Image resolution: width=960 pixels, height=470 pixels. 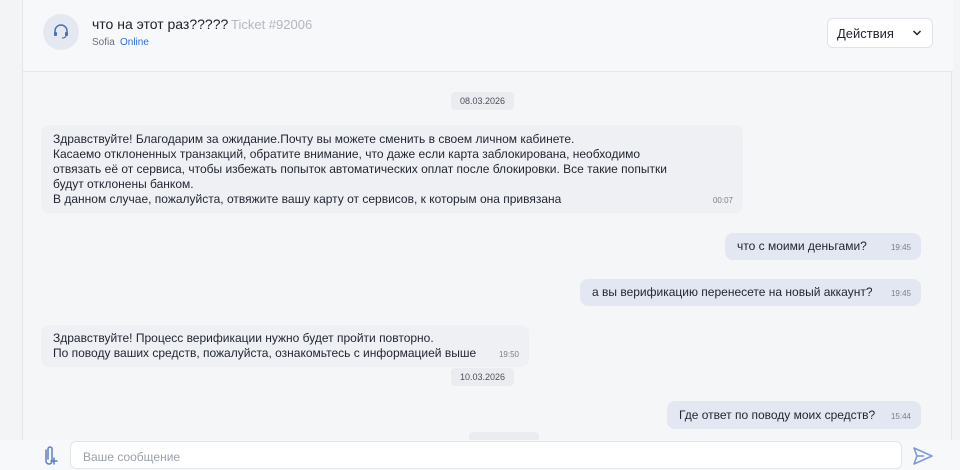 I want to click on date-separator: 10.03.2026, so click(x=483, y=377).